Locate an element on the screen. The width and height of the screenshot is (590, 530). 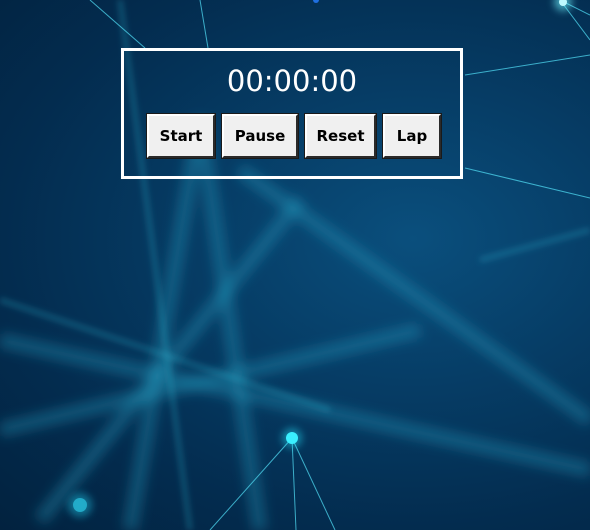
stopwatch-panel: 00:00:00 Start Pause Reset Lap is located at coordinates (292, 113).